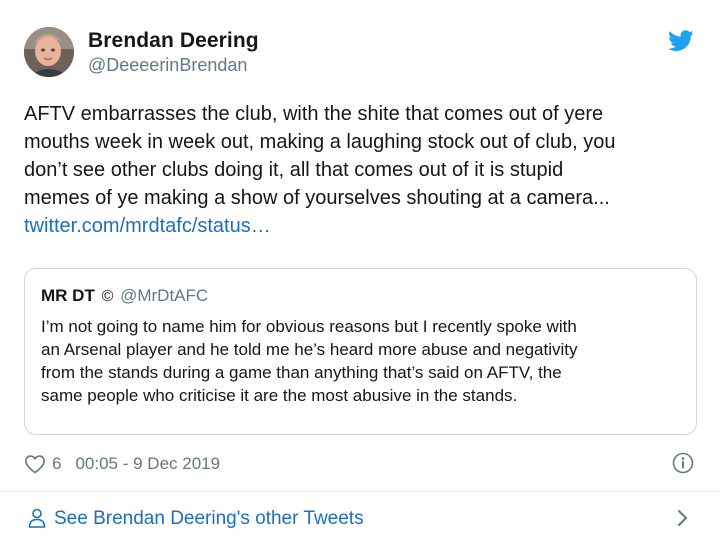 The image size is (720, 542). What do you see at coordinates (209, 519) in the screenshot?
I see `see-other-tweets-link: See Brendan Deering's other Tweets` at bounding box center [209, 519].